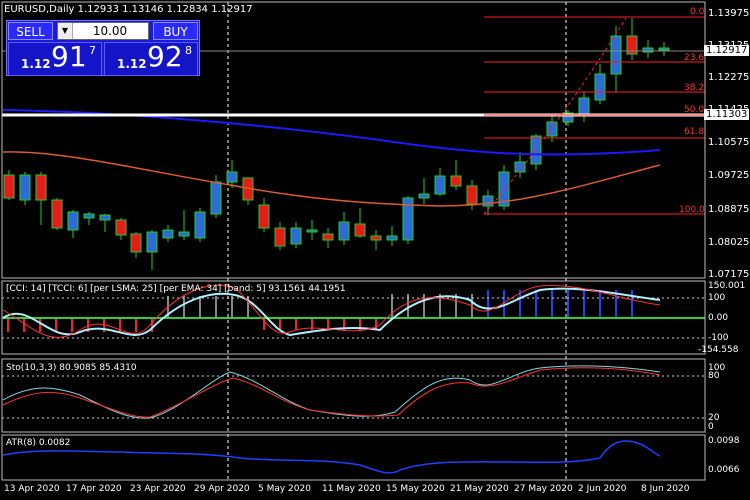 The height and width of the screenshot is (500, 750). Describe the element at coordinates (694, 88) in the screenshot. I see `fib-level-label: 38.2` at that location.